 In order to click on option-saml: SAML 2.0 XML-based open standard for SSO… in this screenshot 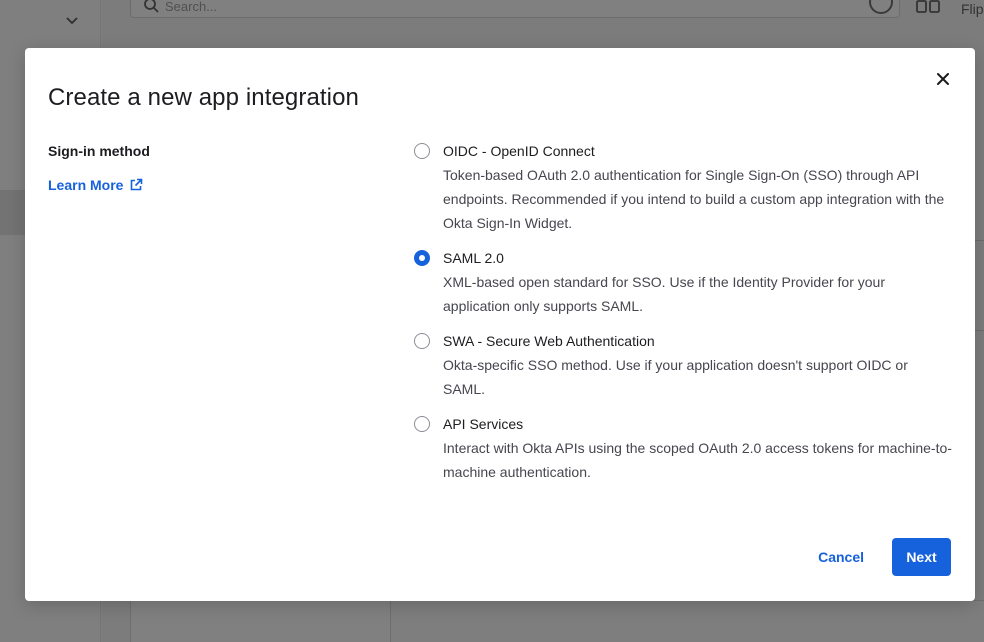, I will do `click(683, 283)`.